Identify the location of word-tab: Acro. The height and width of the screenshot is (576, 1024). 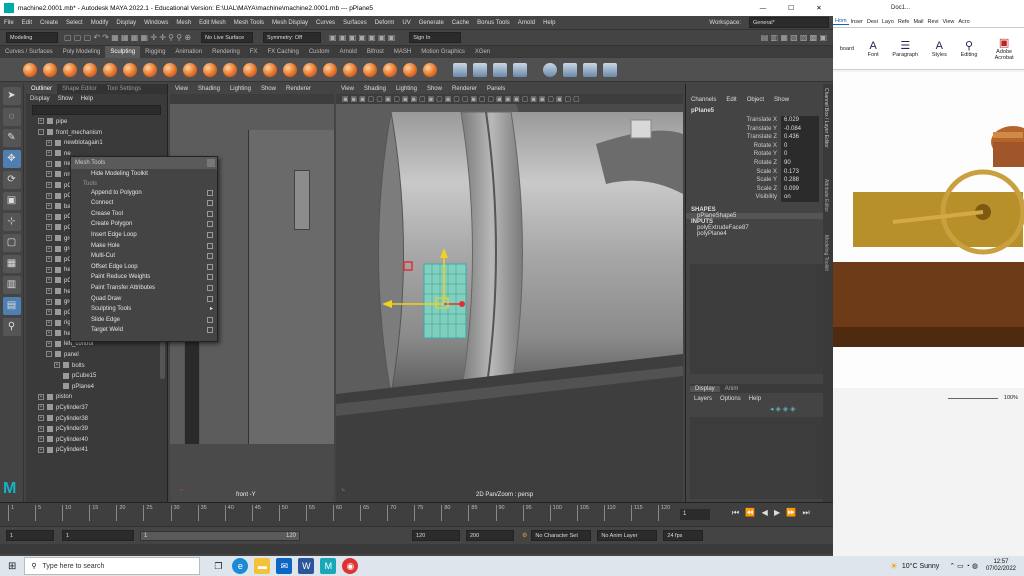
(963, 22).